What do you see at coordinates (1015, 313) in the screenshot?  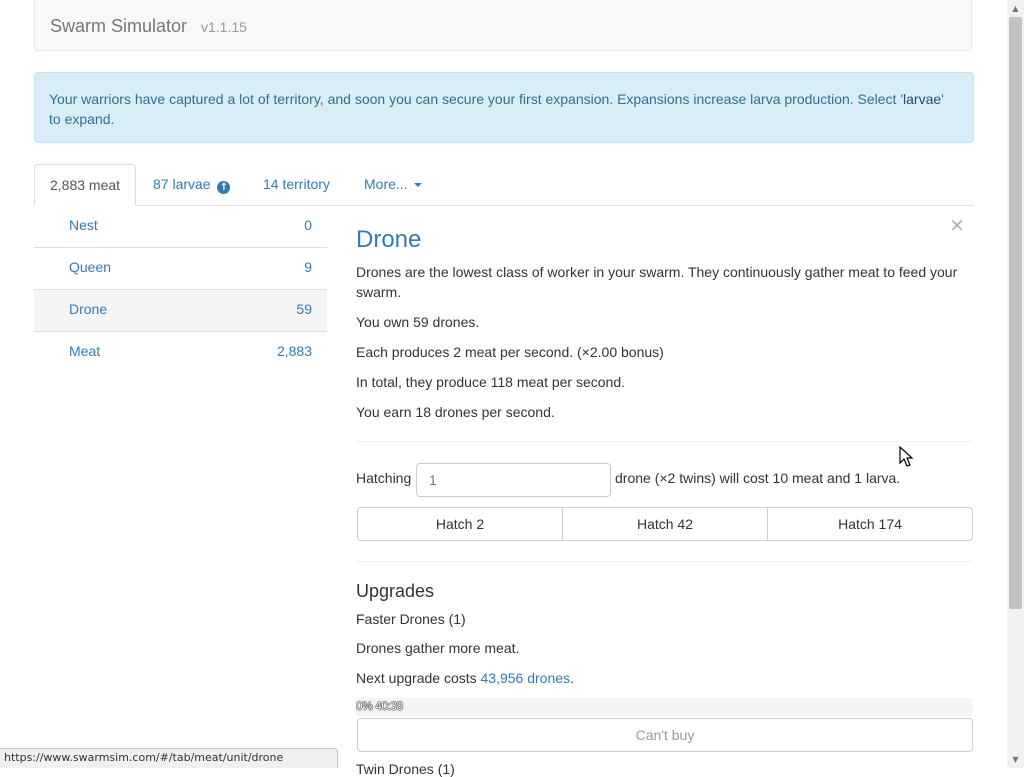 I see `scrollbar-thumb` at bounding box center [1015, 313].